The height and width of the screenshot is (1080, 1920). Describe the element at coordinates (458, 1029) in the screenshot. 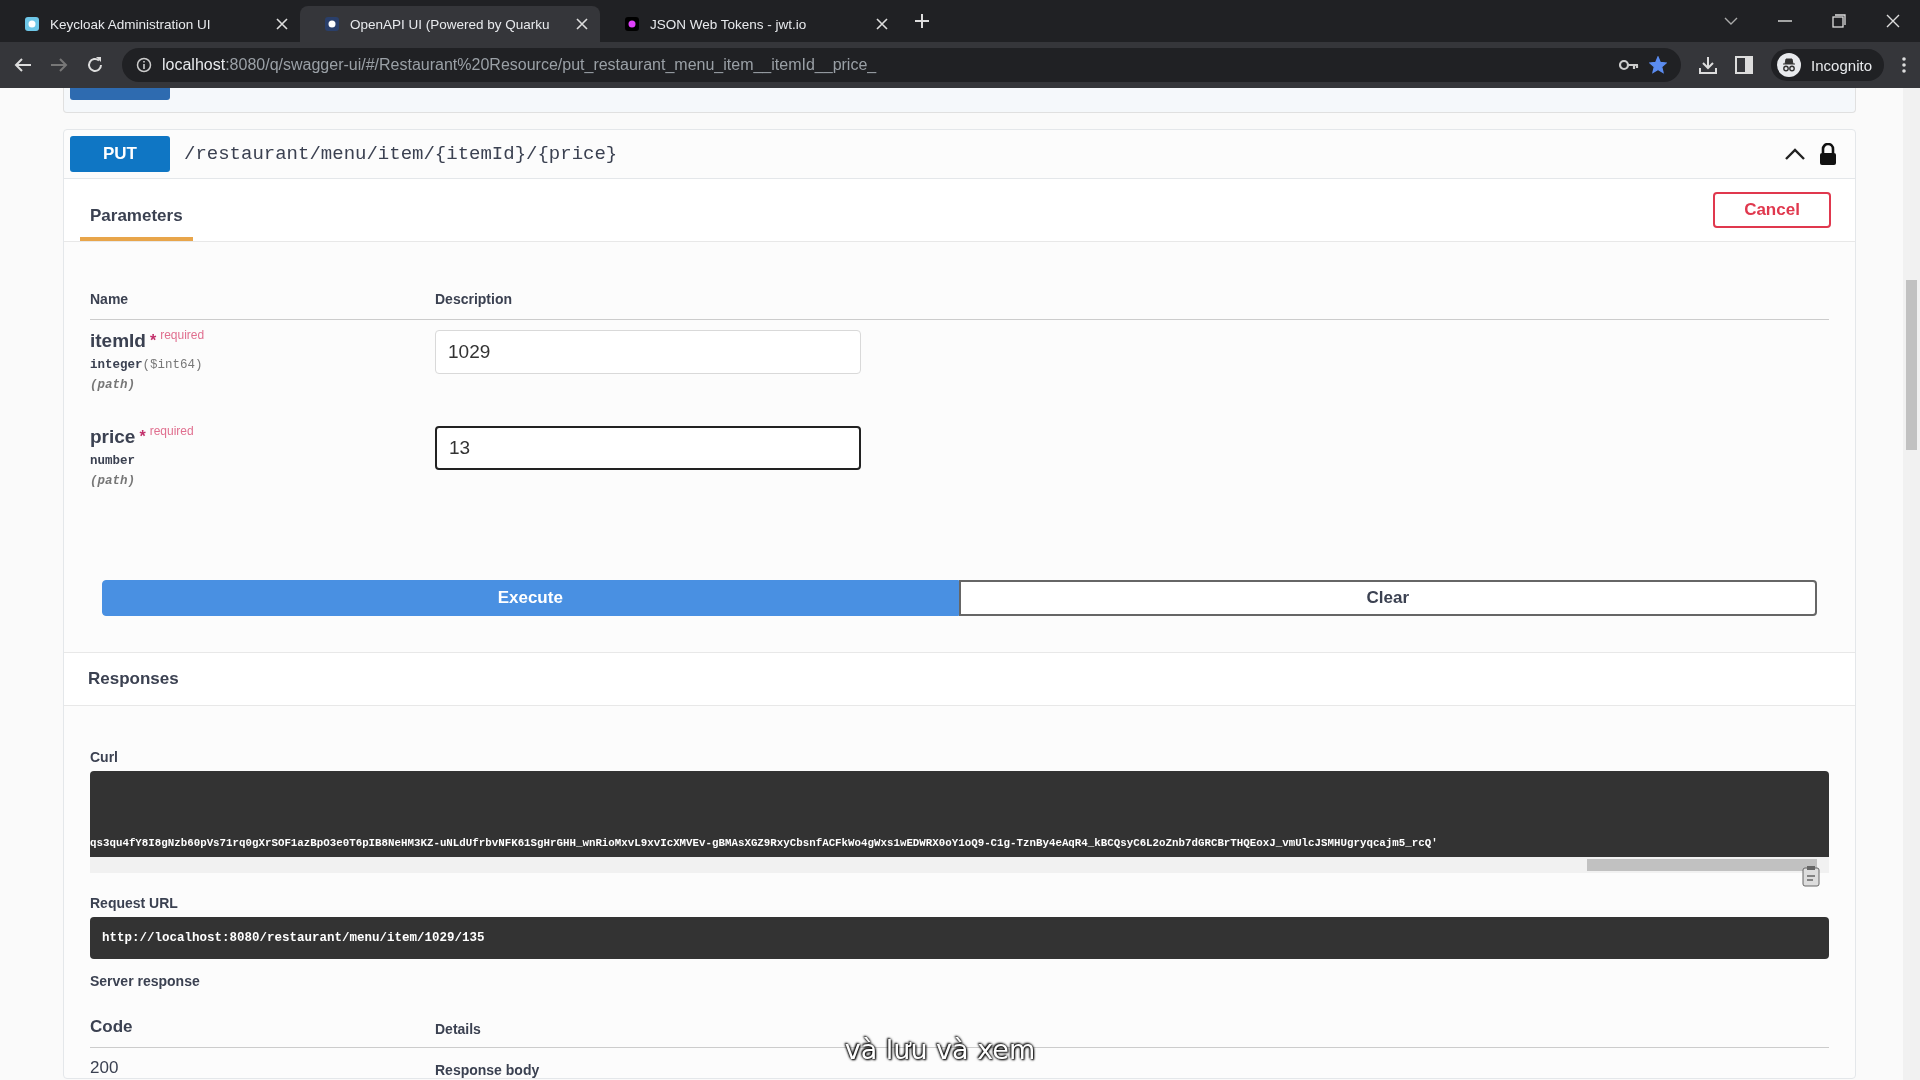

I see `column-header: Details` at that location.